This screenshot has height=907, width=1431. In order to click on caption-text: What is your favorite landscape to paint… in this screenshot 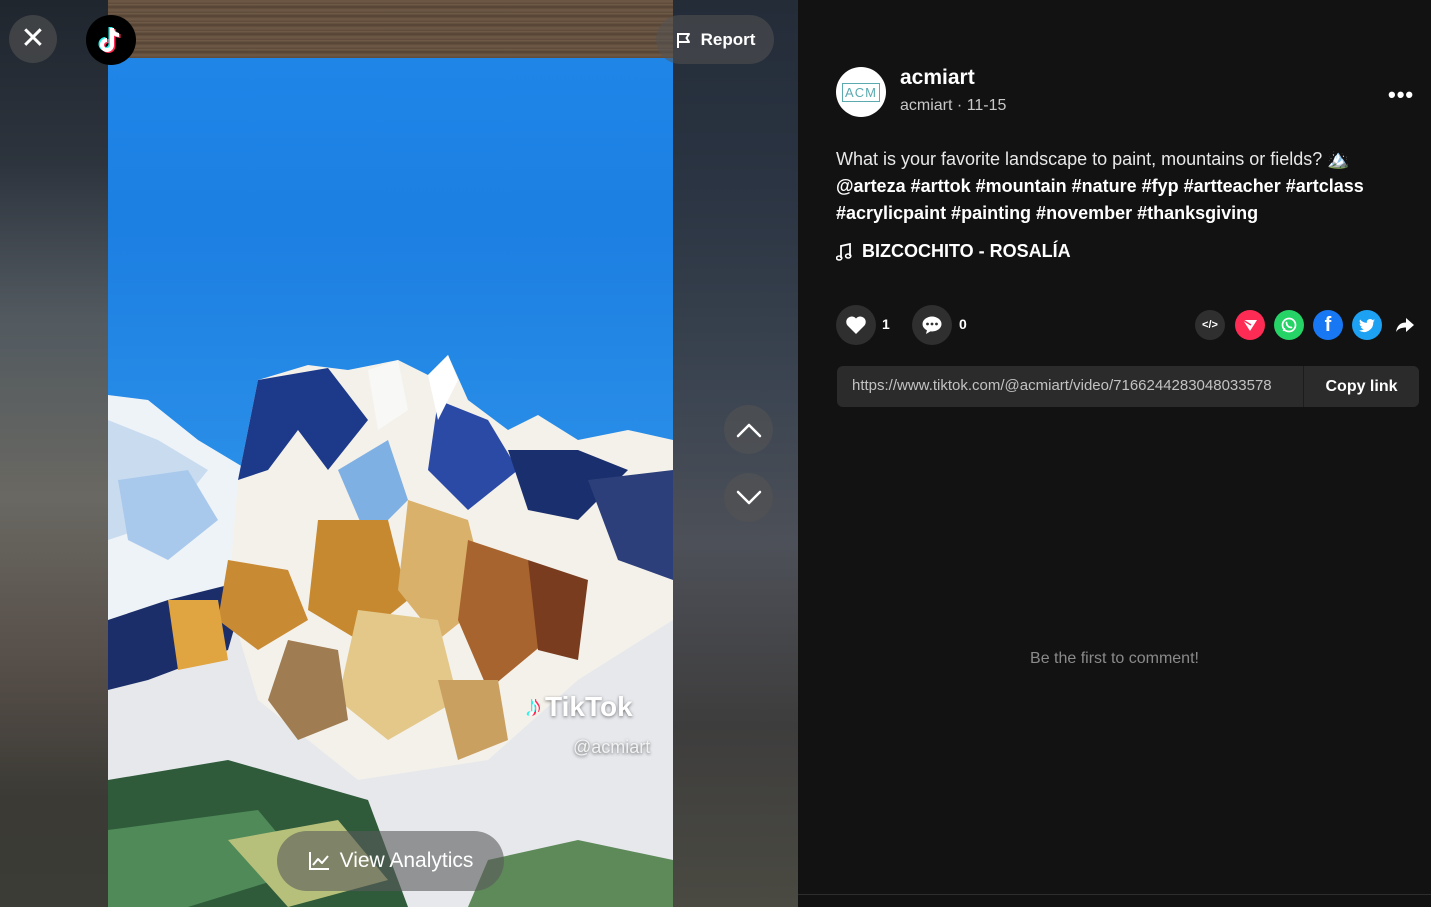, I will do `click(1093, 159)`.